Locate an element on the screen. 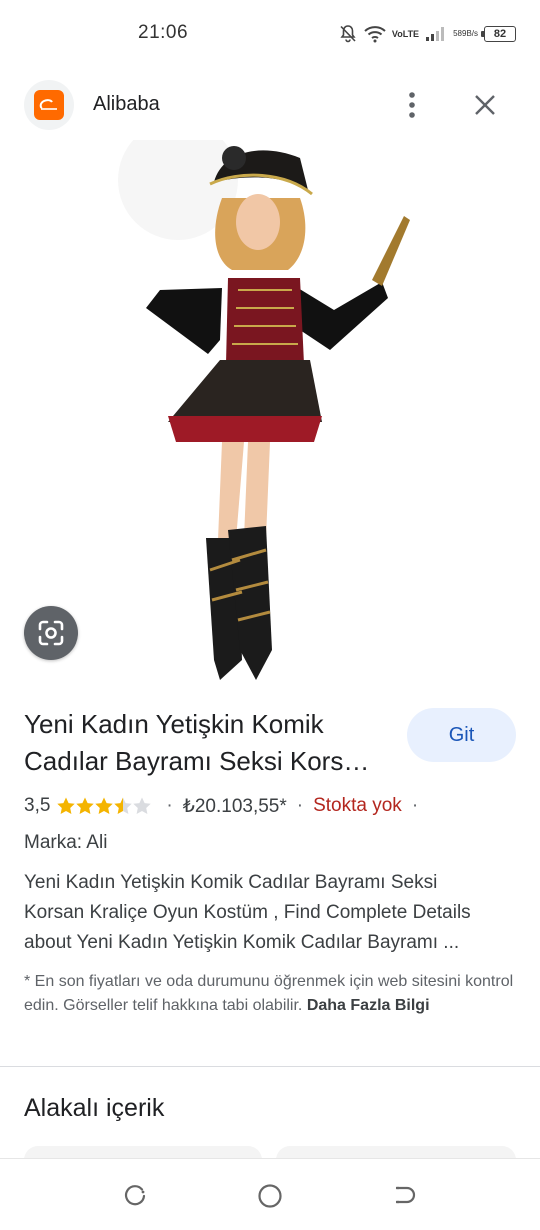 The image size is (540, 1230). price: ₺20.103,55* is located at coordinates (234, 806).